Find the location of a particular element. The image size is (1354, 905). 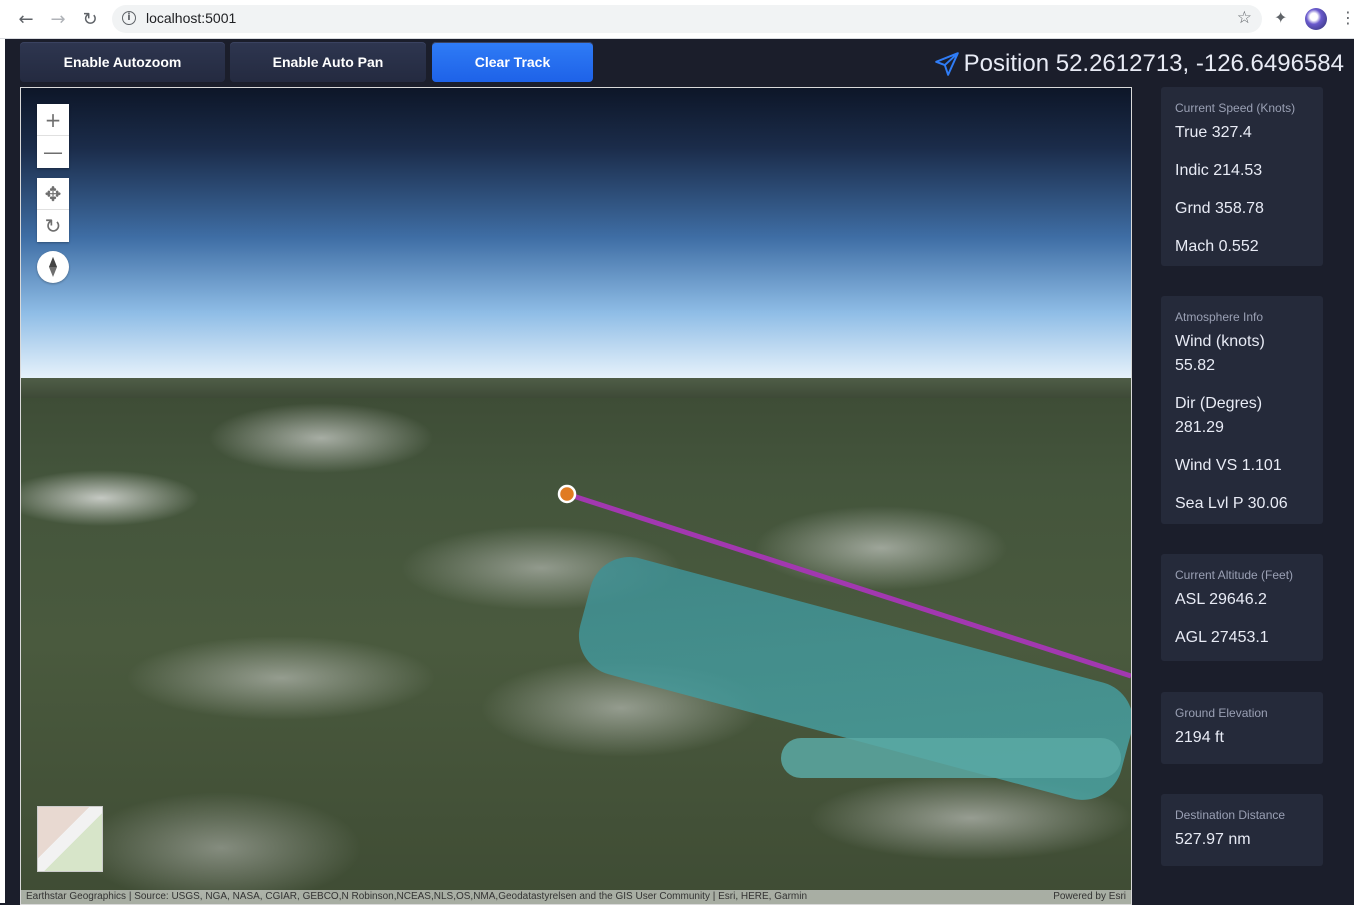

position-readout: Position 52.2612713, -126.6496584 is located at coordinates (1139, 64).